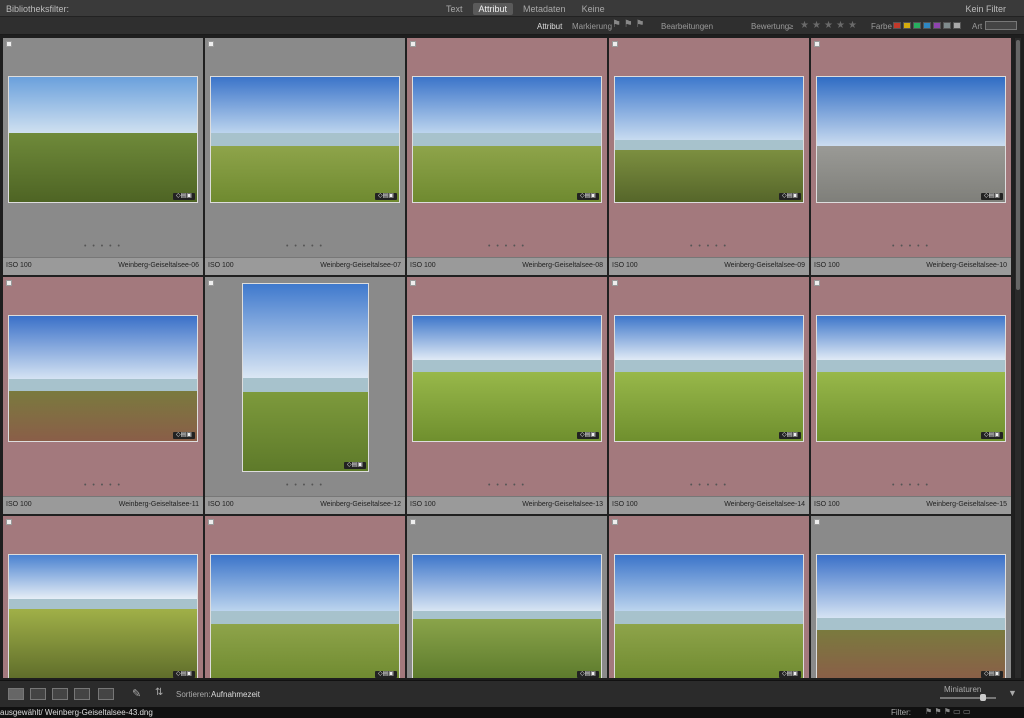 This screenshot has height=718, width=1024. Describe the element at coordinates (60, 694) in the screenshot. I see `compare-view-icon` at that location.